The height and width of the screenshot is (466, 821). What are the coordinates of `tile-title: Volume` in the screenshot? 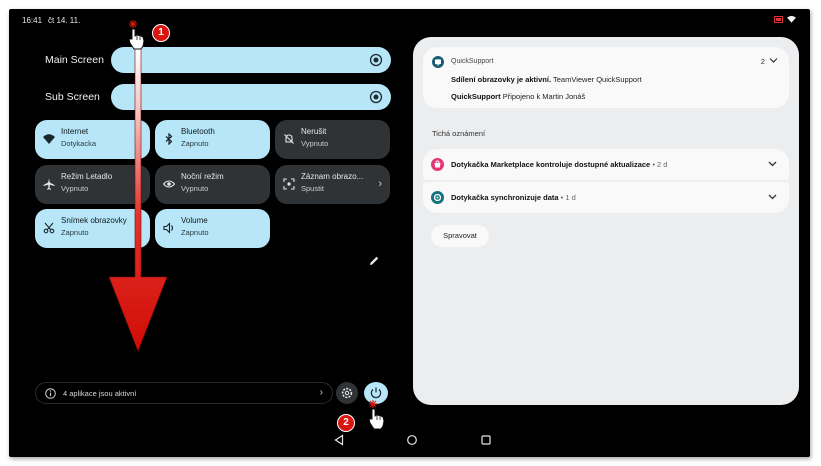 It's located at (194, 220).